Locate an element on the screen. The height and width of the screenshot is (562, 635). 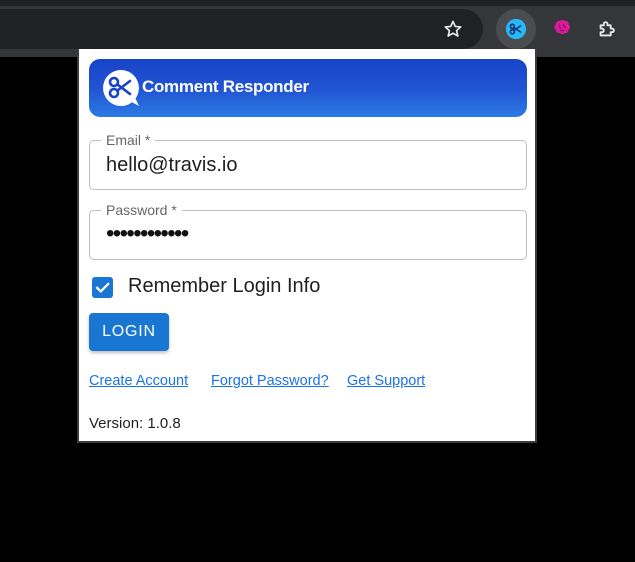
password-field: Password * •••••••••••• is located at coordinates (308, 230).